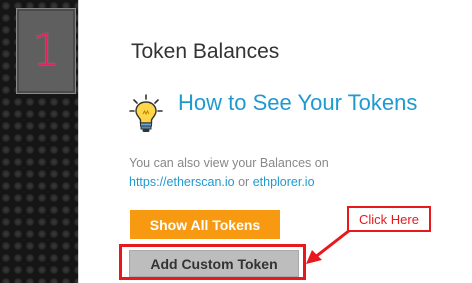 This screenshot has width=472, height=283. I want to click on ethplorer-link: ethplorer.io, so click(284, 182).